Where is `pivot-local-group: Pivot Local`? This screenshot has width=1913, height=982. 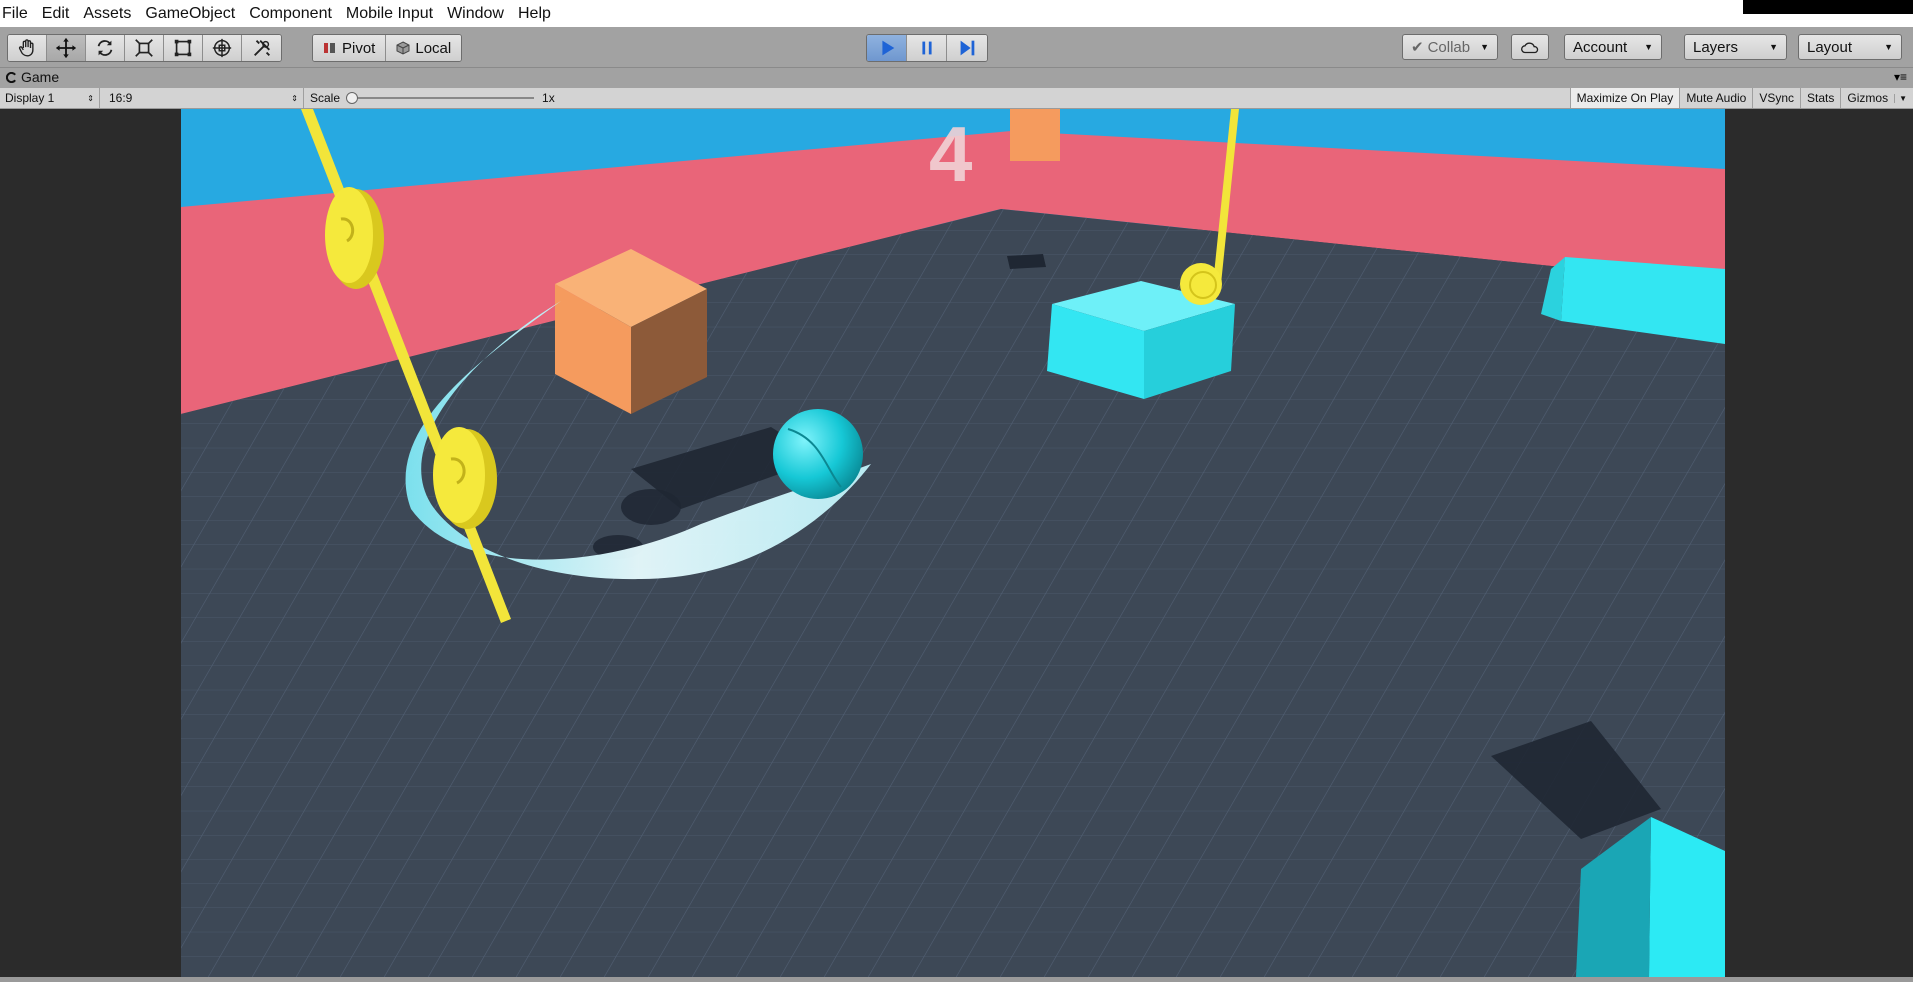
pivot-local-group: Pivot Local is located at coordinates (387, 48).